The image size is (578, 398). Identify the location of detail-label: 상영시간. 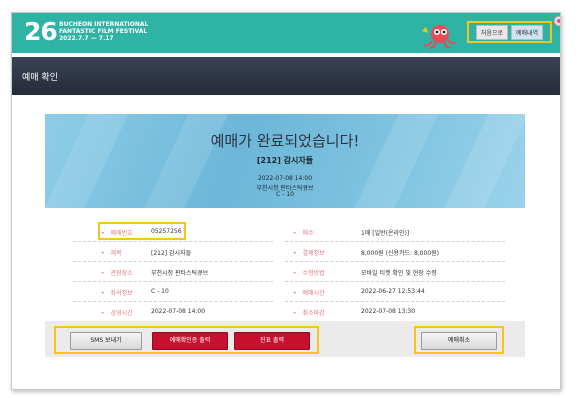
(117, 312).